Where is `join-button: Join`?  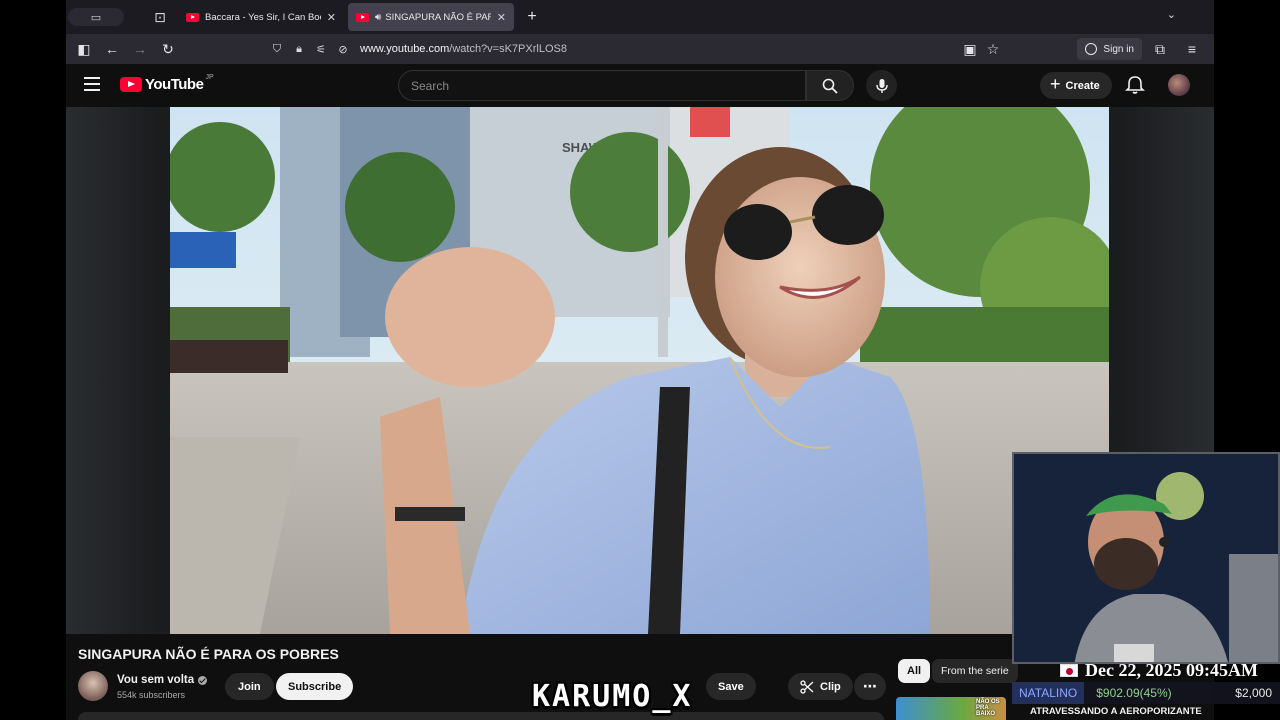 join-button: Join is located at coordinates (249, 686).